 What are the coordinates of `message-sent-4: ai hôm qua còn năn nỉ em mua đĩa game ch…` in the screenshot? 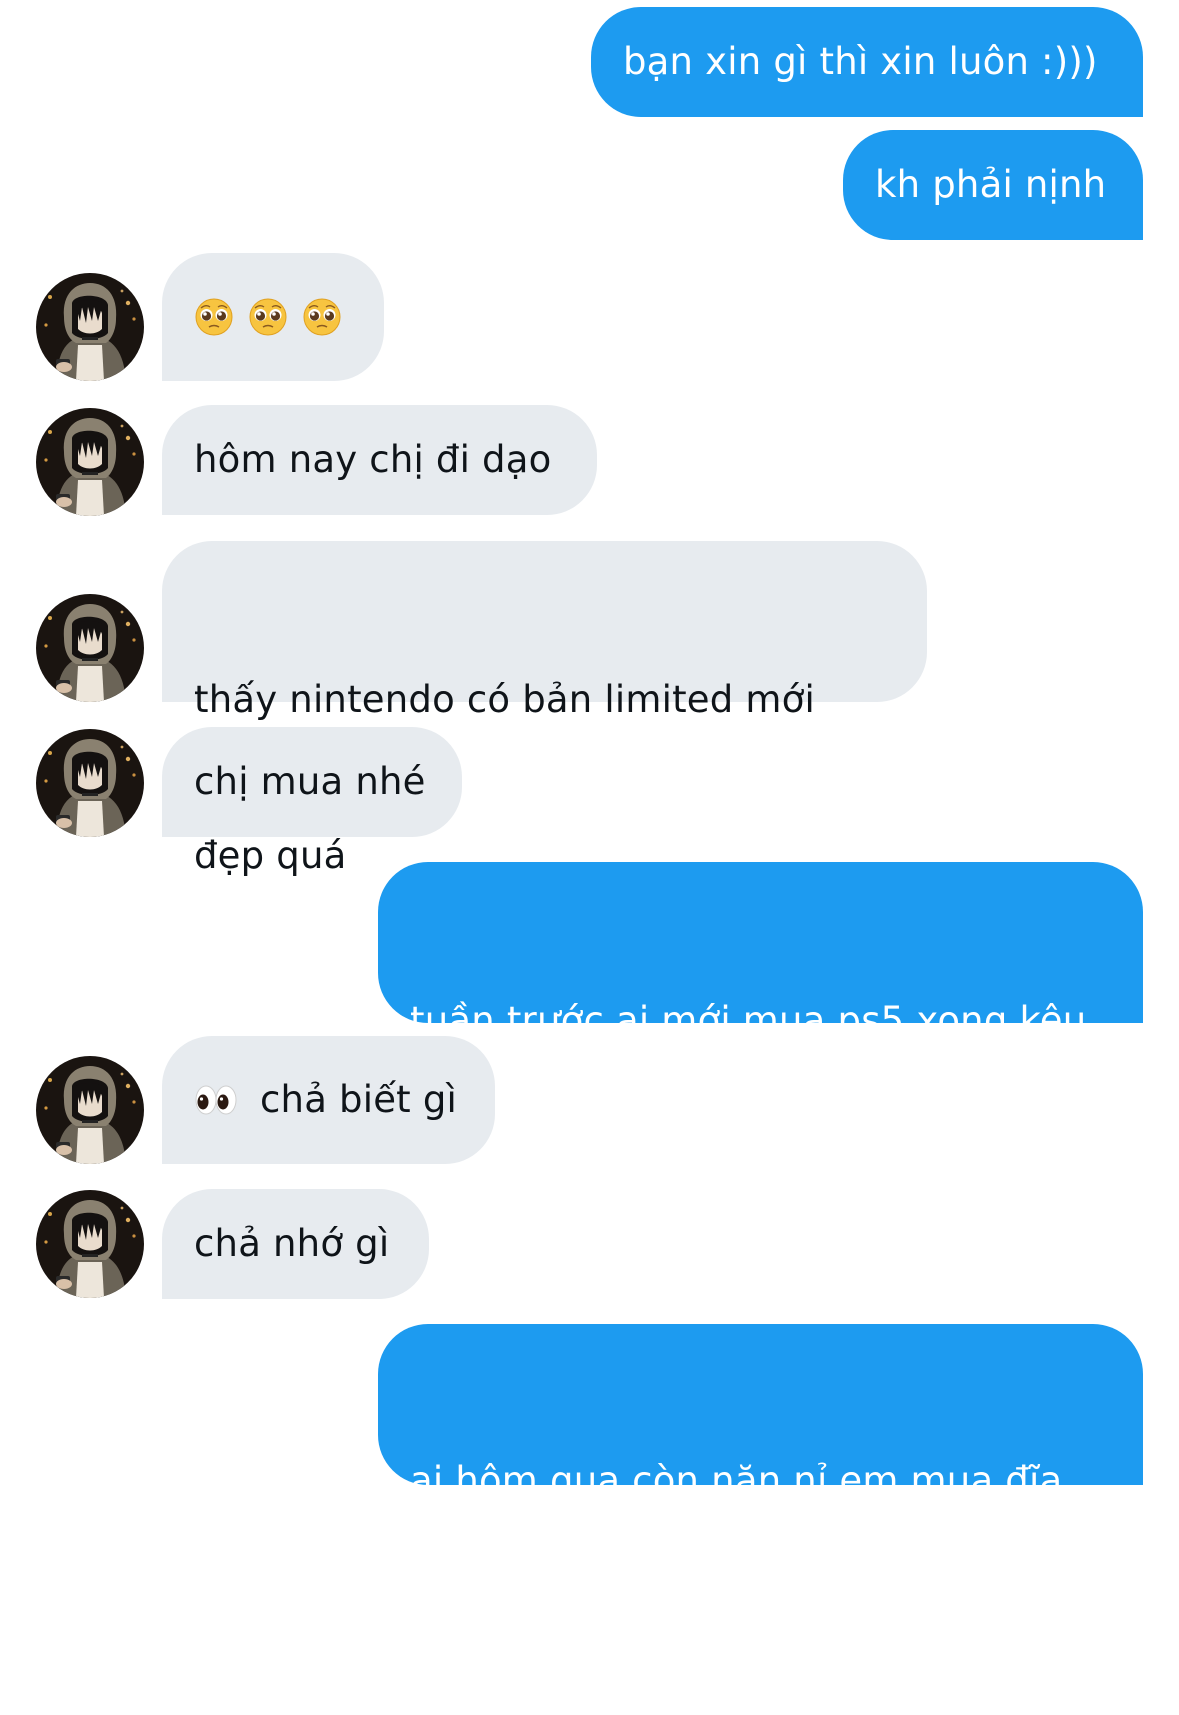 It's located at (760, 1491).